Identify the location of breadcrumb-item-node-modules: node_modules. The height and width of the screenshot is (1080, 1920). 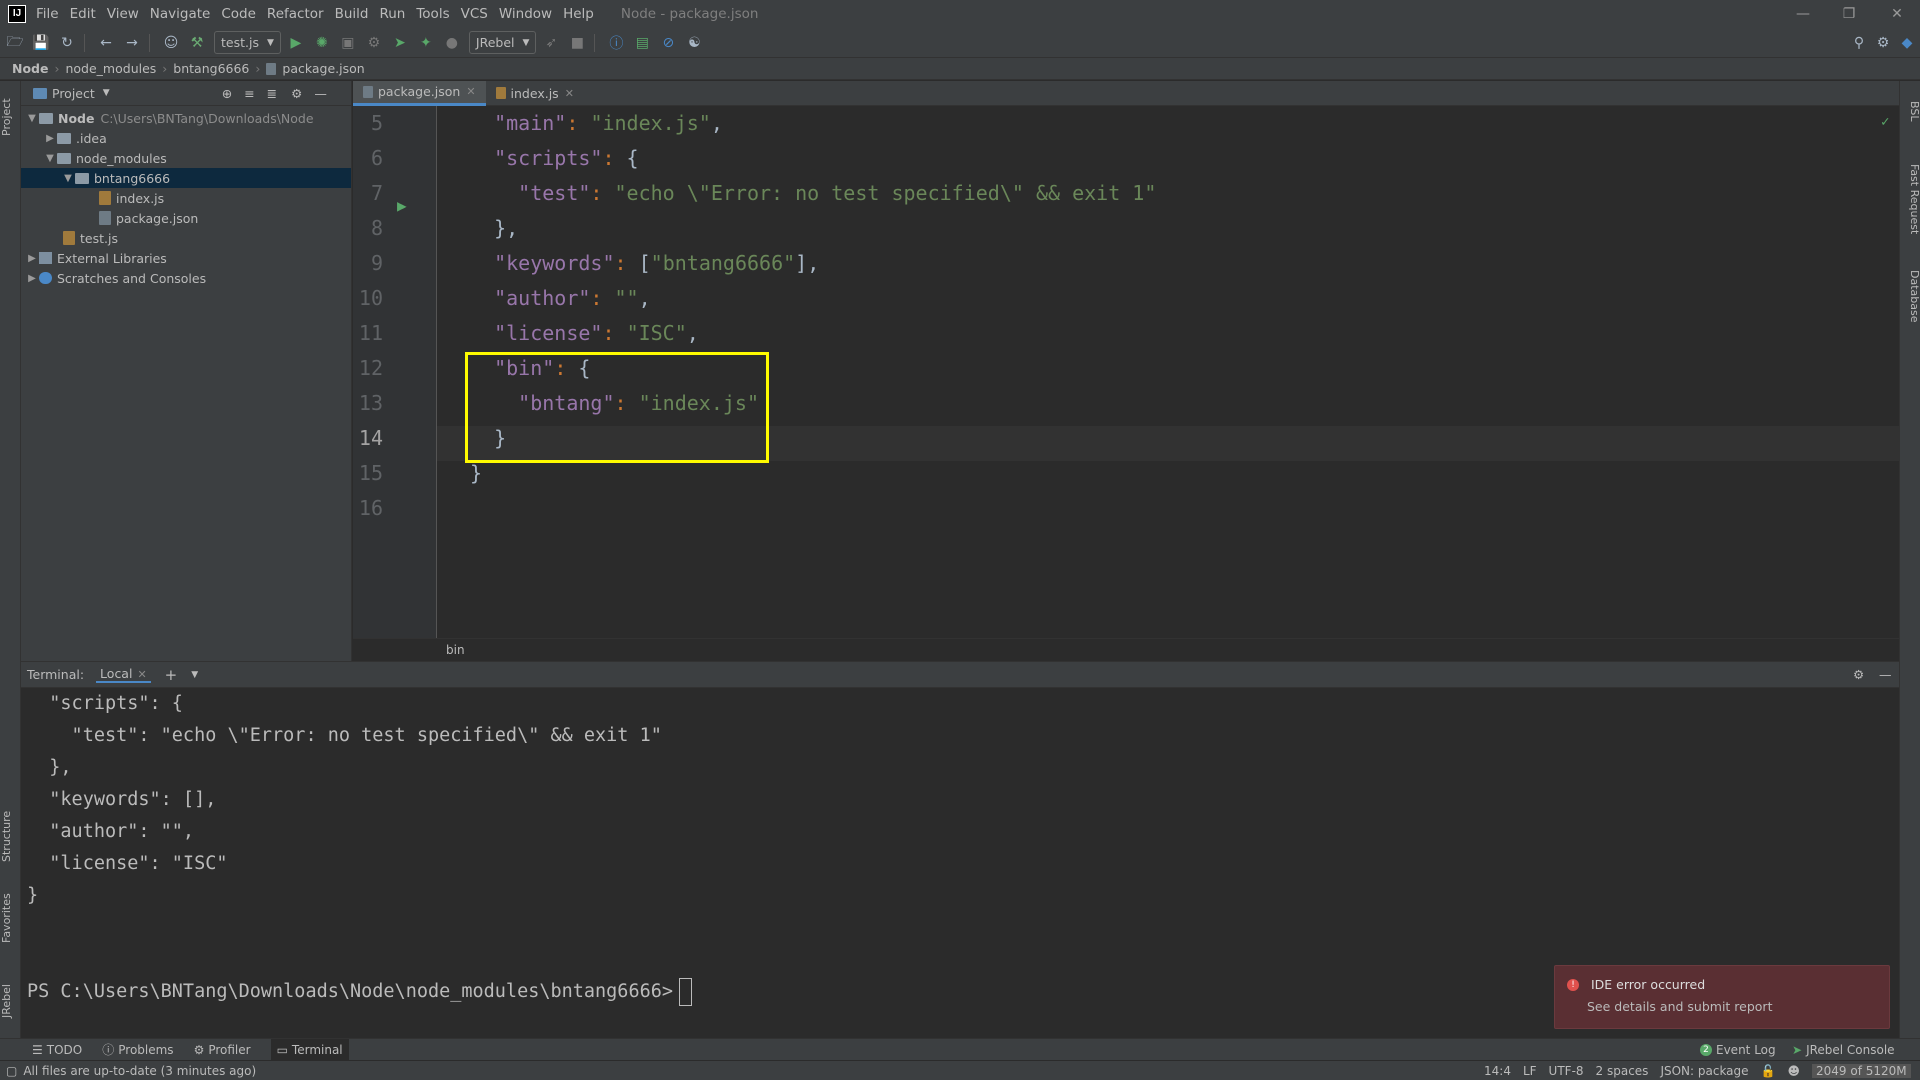
(110, 68).